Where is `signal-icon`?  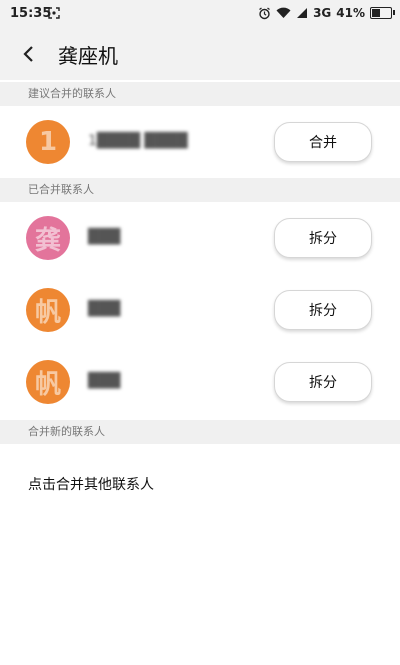
signal-icon is located at coordinates (302, 13).